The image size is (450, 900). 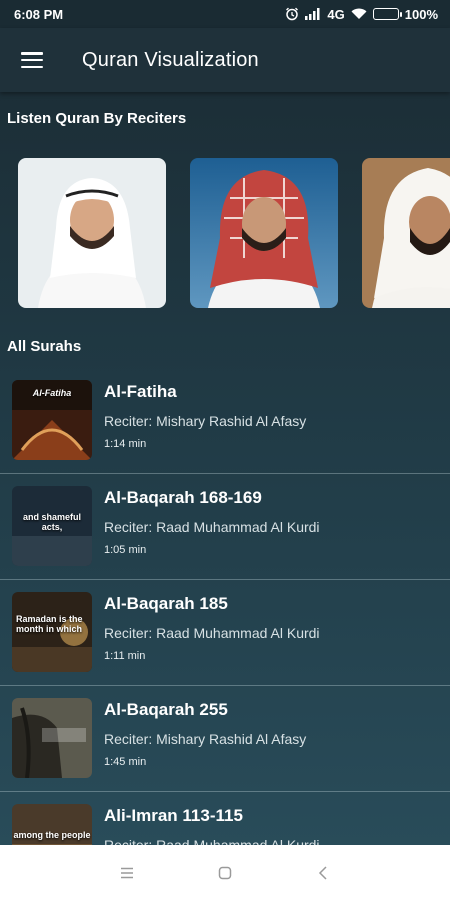 What do you see at coordinates (421, 14) in the screenshot?
I see `battery-percent: 100%` at bounding box center [421, 14].